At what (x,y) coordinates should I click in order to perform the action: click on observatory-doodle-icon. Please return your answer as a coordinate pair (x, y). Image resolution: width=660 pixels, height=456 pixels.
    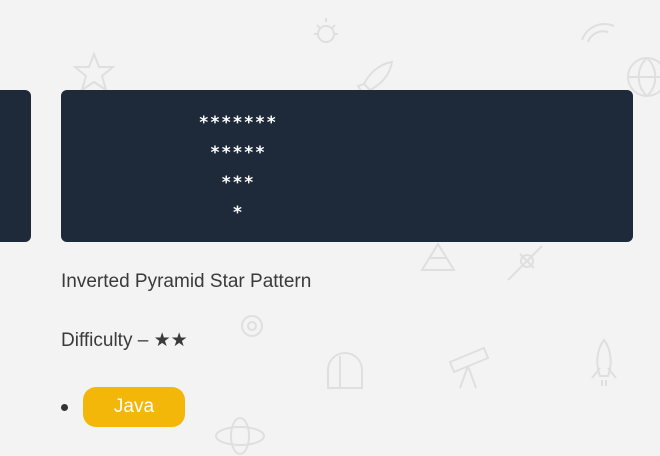
    Looking at the image, I should click on (345, 370).